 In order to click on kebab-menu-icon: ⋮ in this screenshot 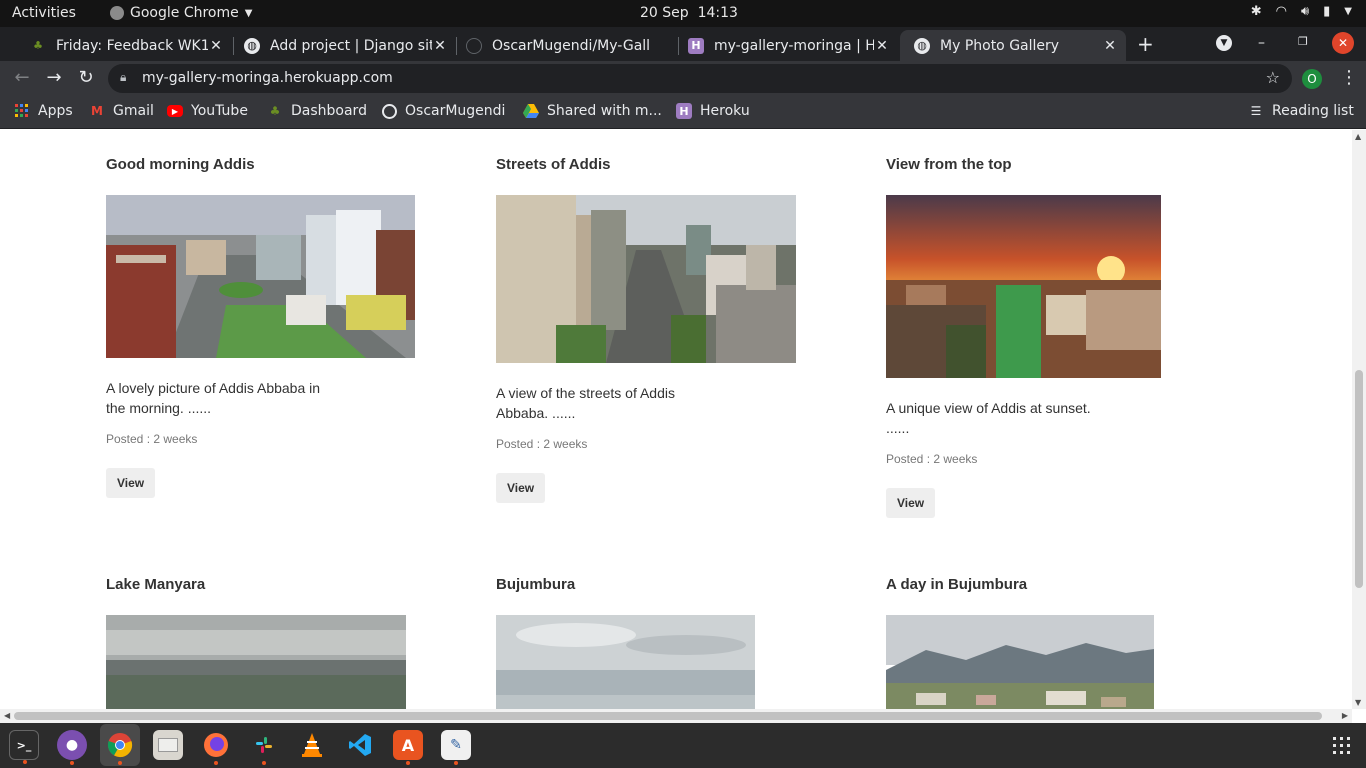, I will do `click(1349, 77)`.